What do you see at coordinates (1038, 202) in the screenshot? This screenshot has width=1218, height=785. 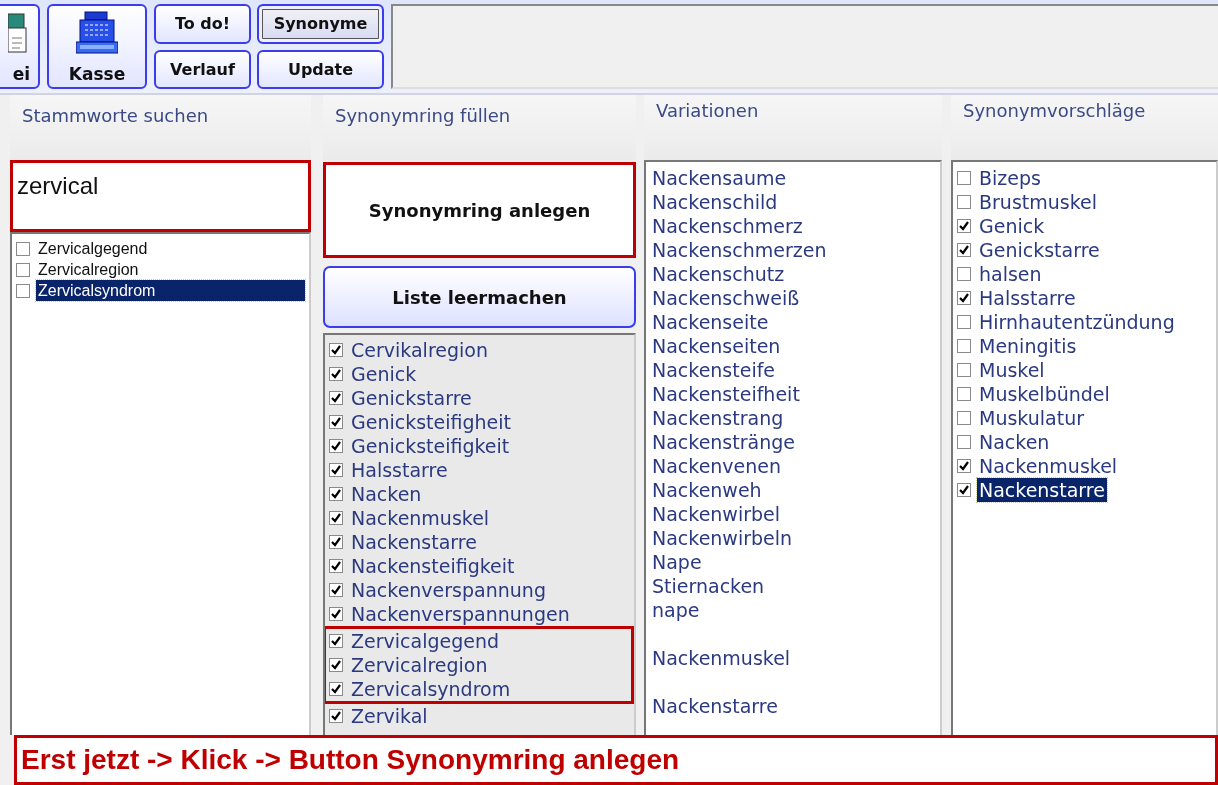 I see `list-item: Brustmuskel` at bounding box center [1038, 202].